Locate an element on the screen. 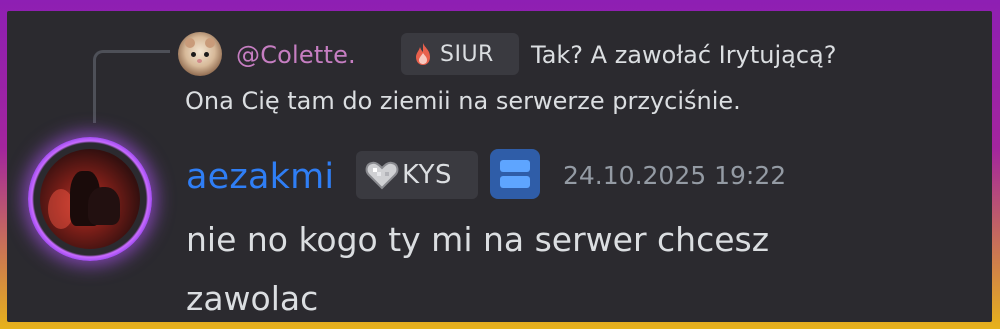  reply-role-badge: SIUR is located at coordinates (460, 54).